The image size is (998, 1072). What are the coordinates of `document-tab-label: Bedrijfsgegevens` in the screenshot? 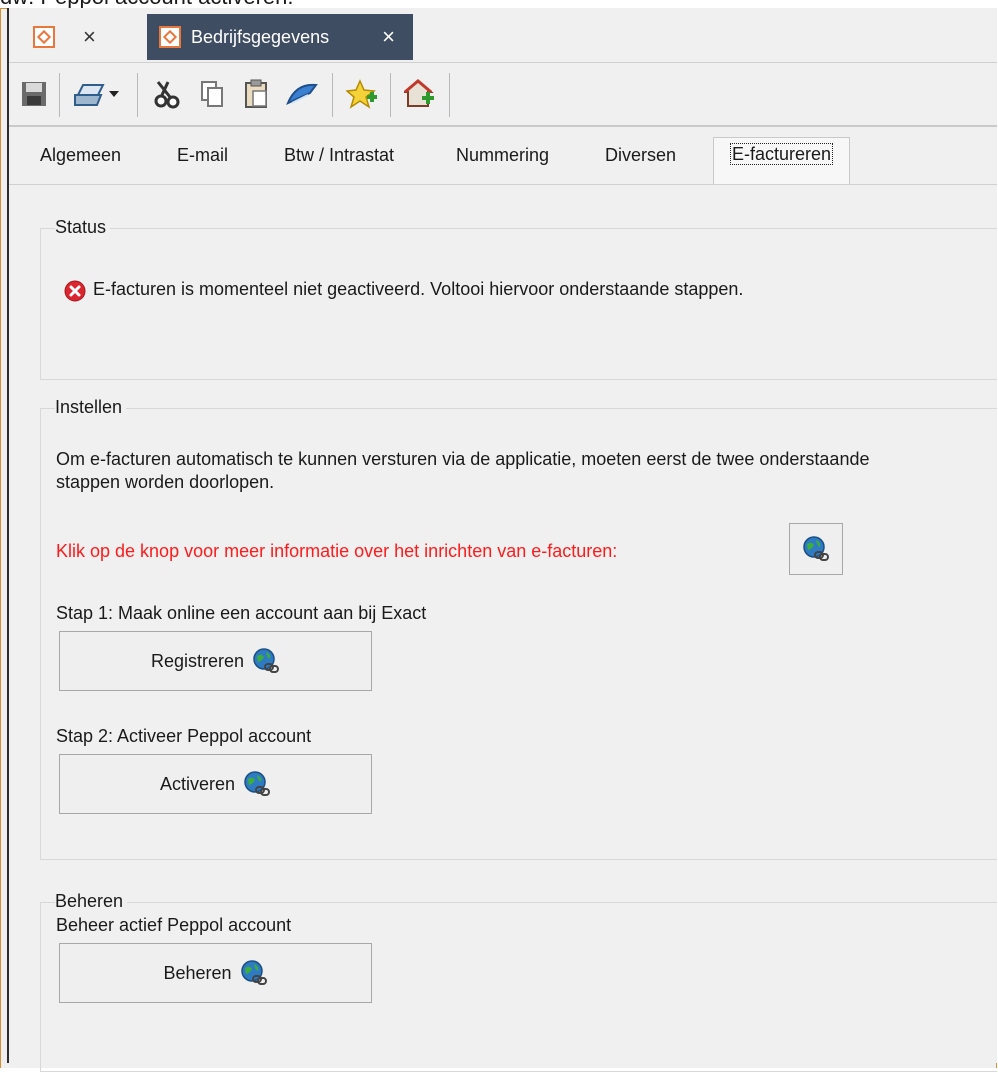 It's located at (260, 36).